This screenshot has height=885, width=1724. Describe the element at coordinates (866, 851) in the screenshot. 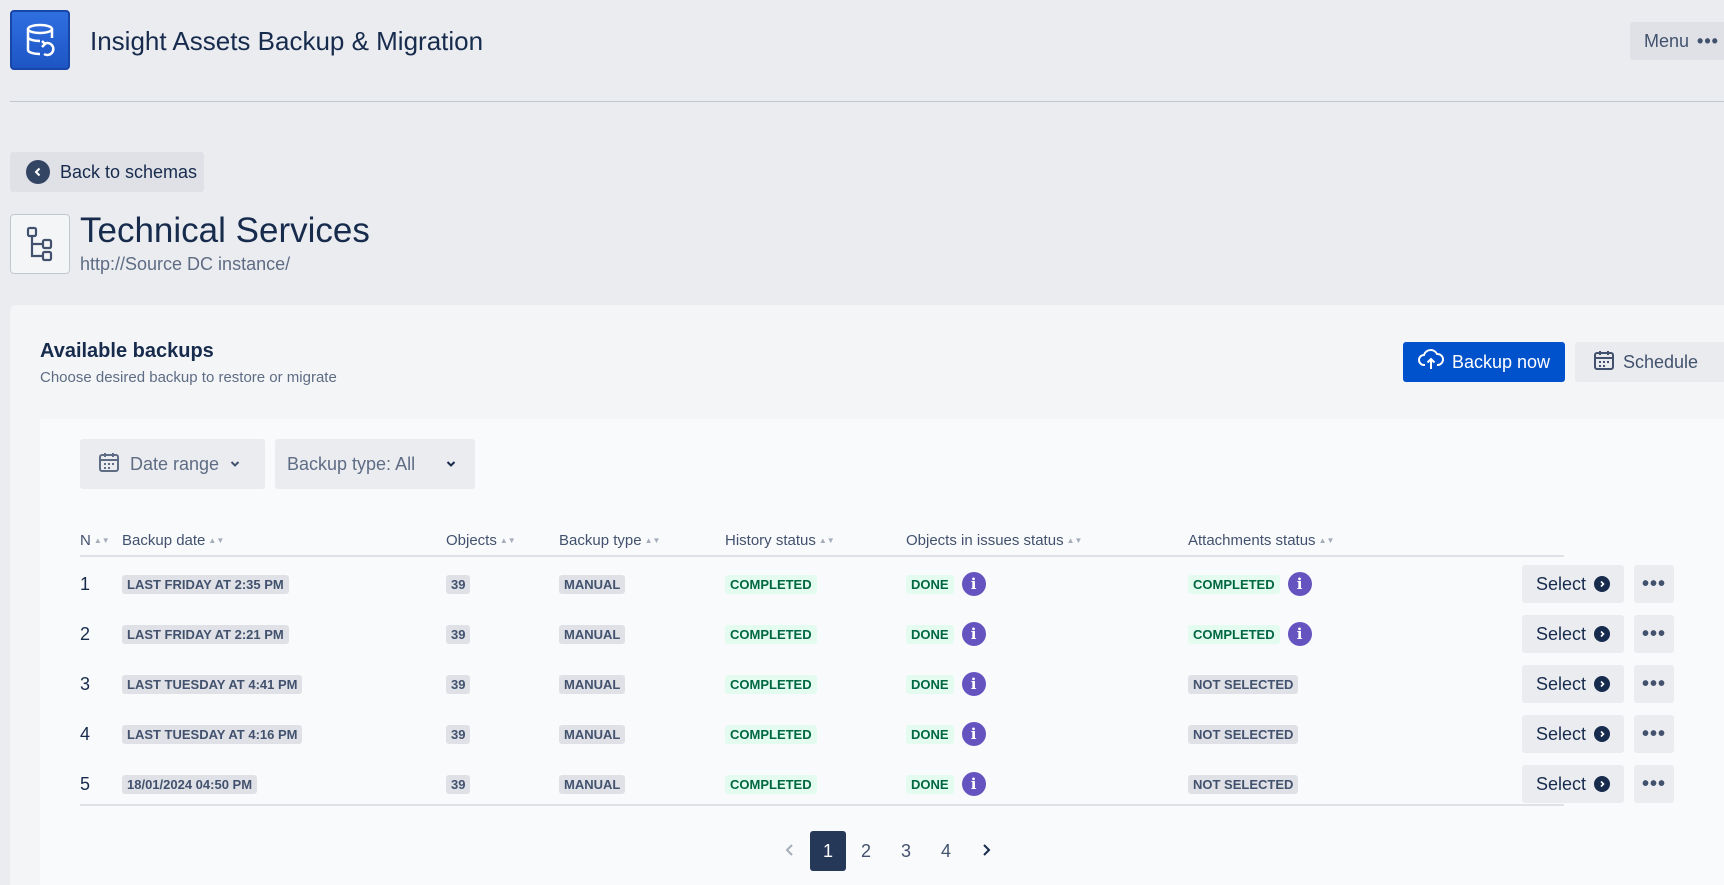

I see `pagination-page-2: 2` at that location.